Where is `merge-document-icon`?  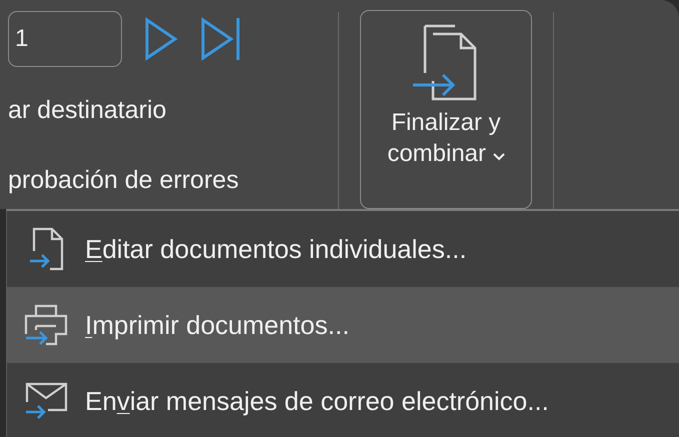 merge-document-icon is located at coordinates (444, 62).